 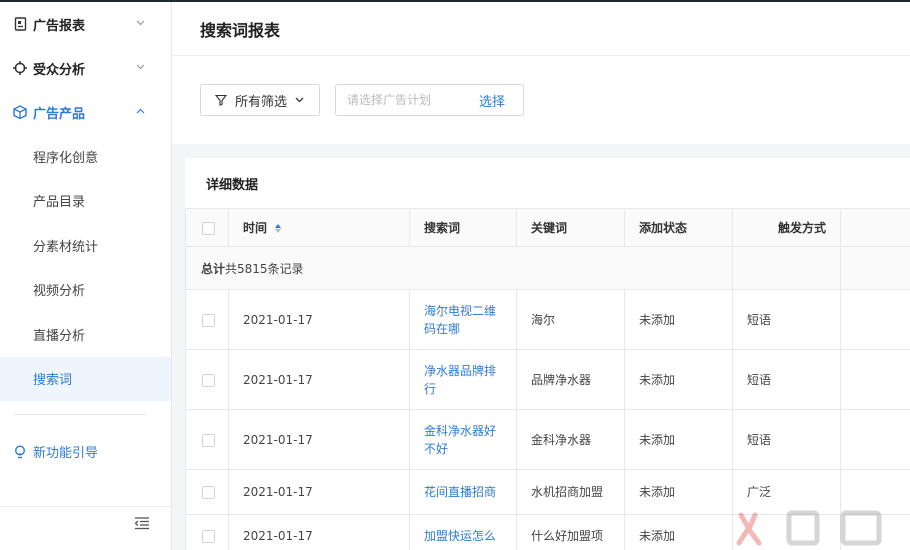 What do you see at coordinates (570, 439) in the screenshot?
I see `keyword-cell: 金科净水器` at bounding box center [570, 439].